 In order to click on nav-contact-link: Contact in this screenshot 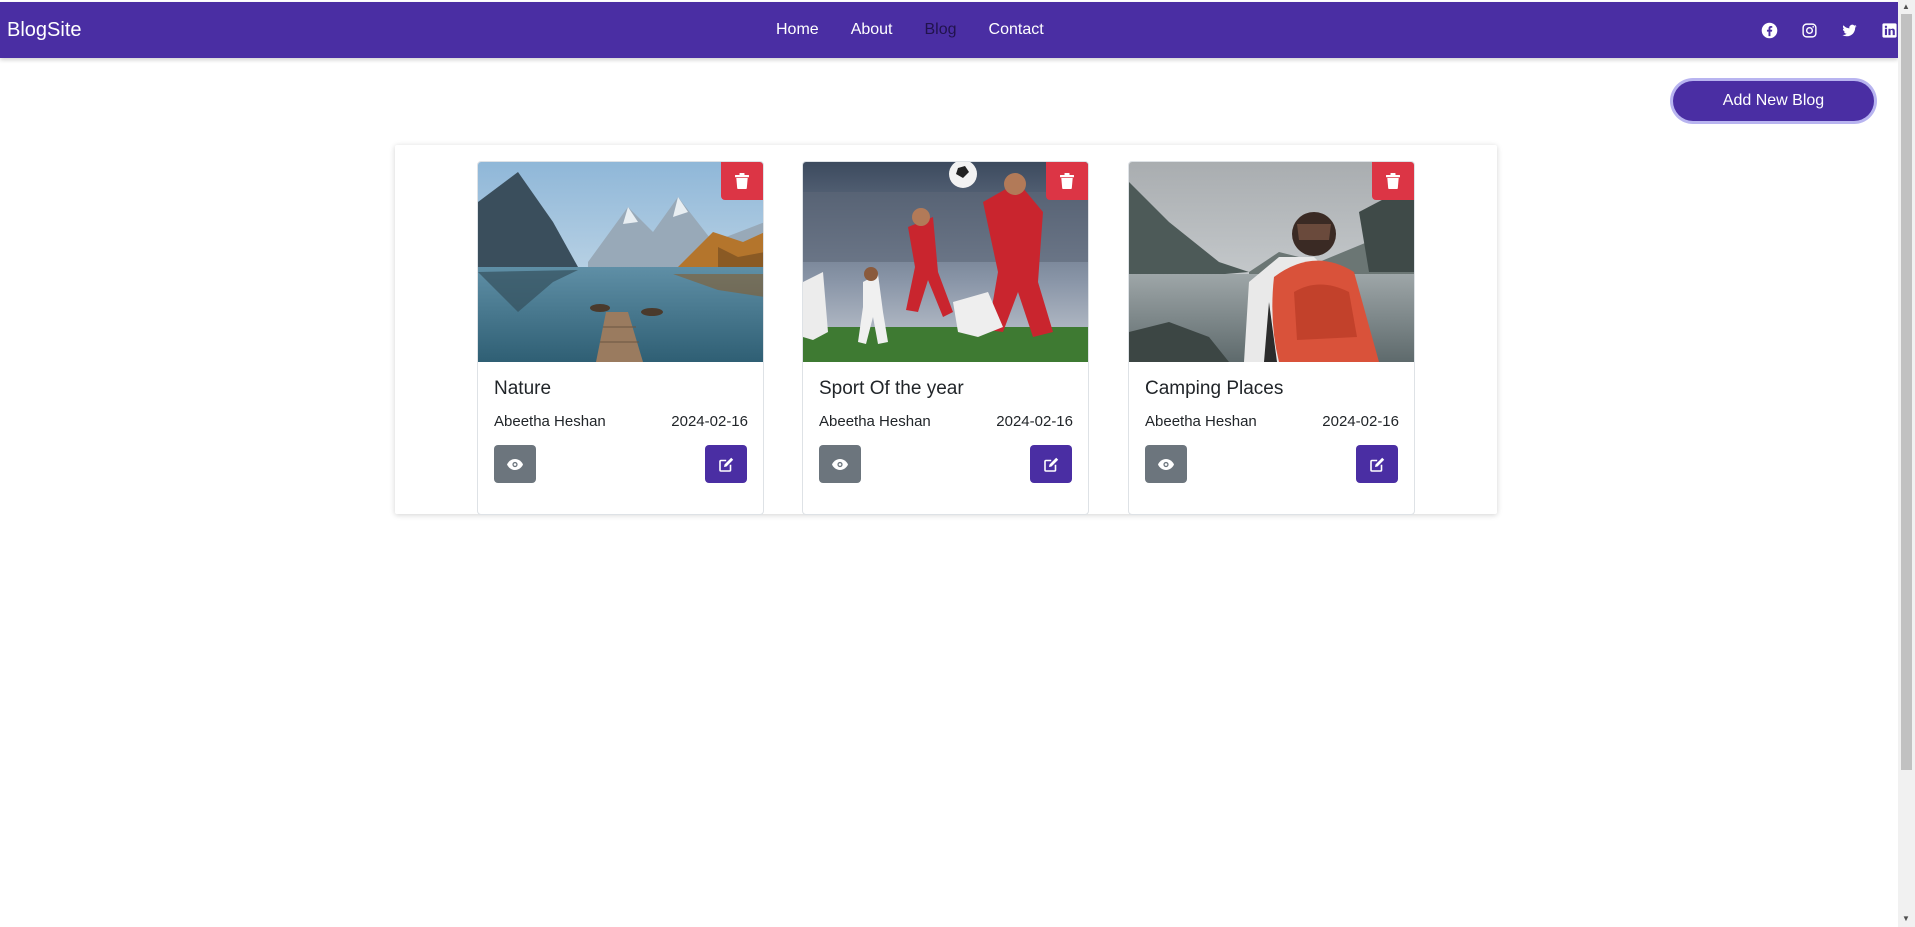, I will do `click(1016, 30)`.